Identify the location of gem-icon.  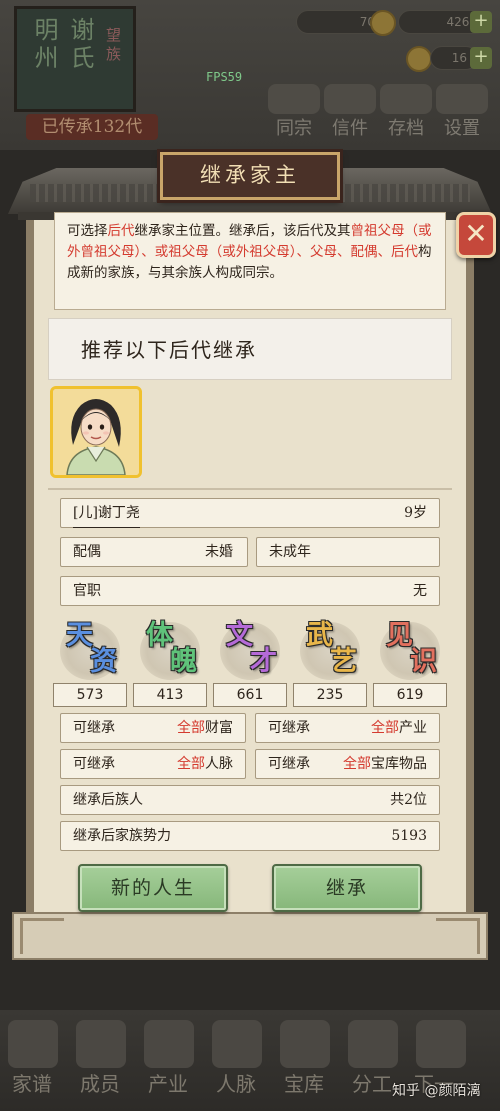
(383, 23).